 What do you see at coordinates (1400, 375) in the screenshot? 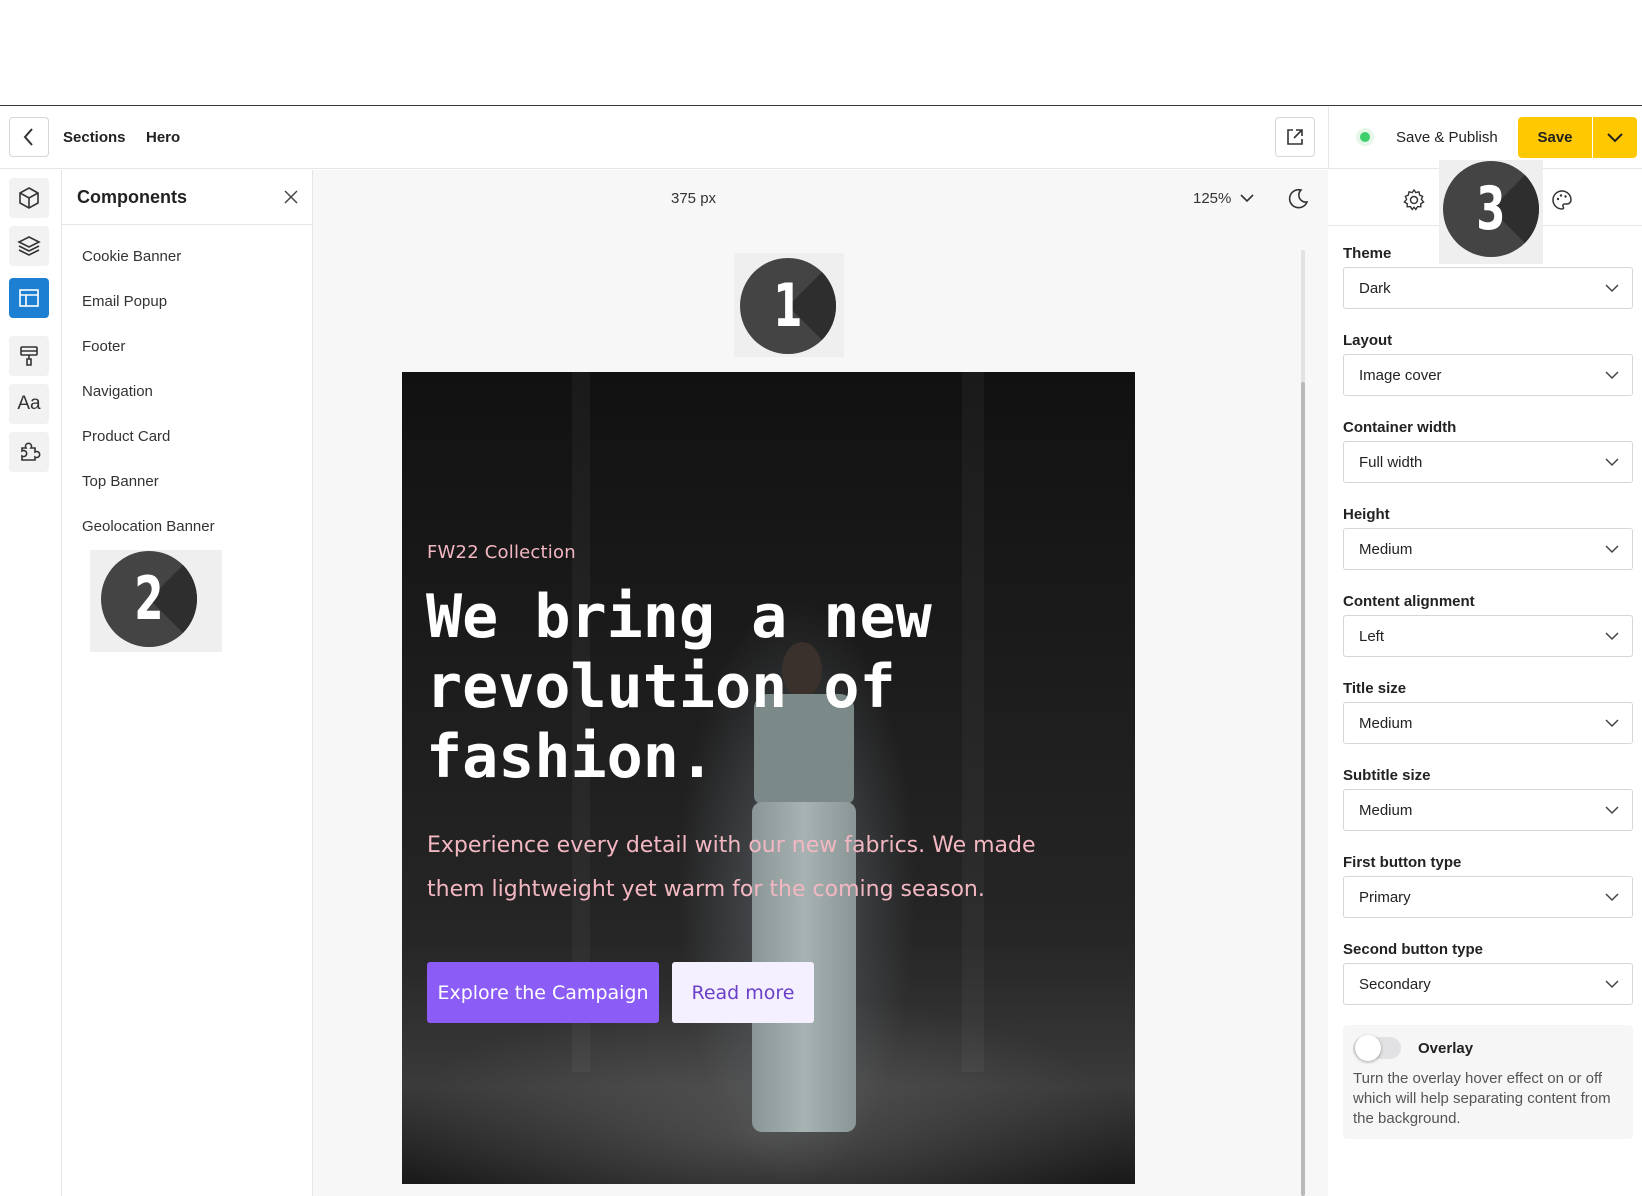
I see `layout-value: Image cover` at bounding box center [1400, 375].